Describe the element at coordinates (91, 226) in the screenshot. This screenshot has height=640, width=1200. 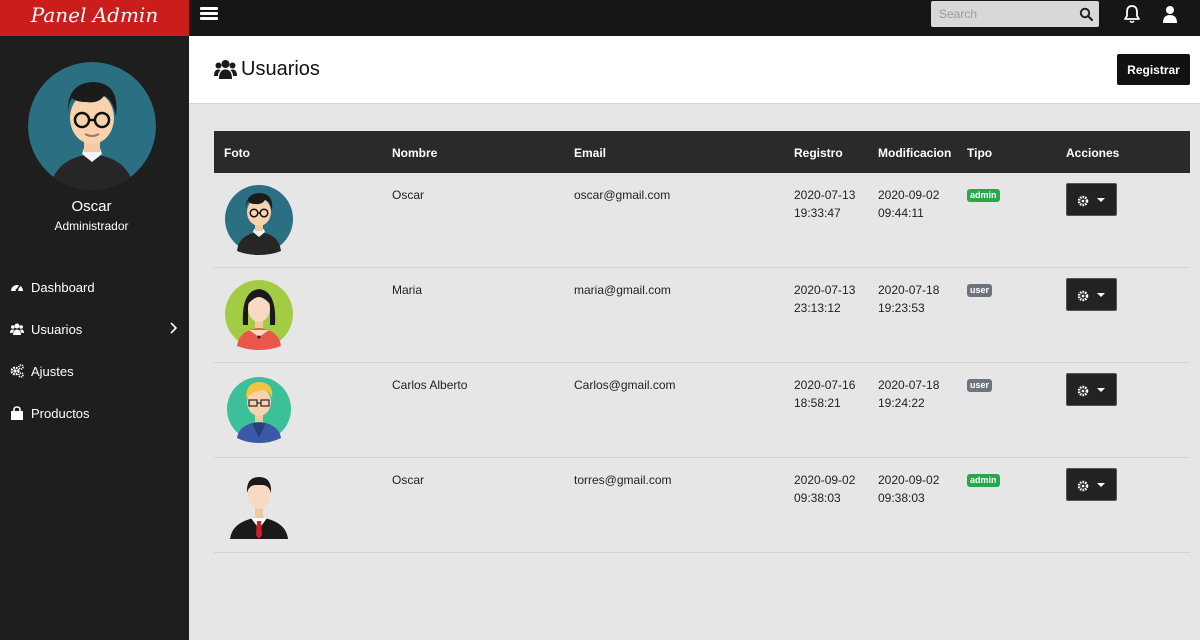
I see `profile-role: Administrador` at that location.